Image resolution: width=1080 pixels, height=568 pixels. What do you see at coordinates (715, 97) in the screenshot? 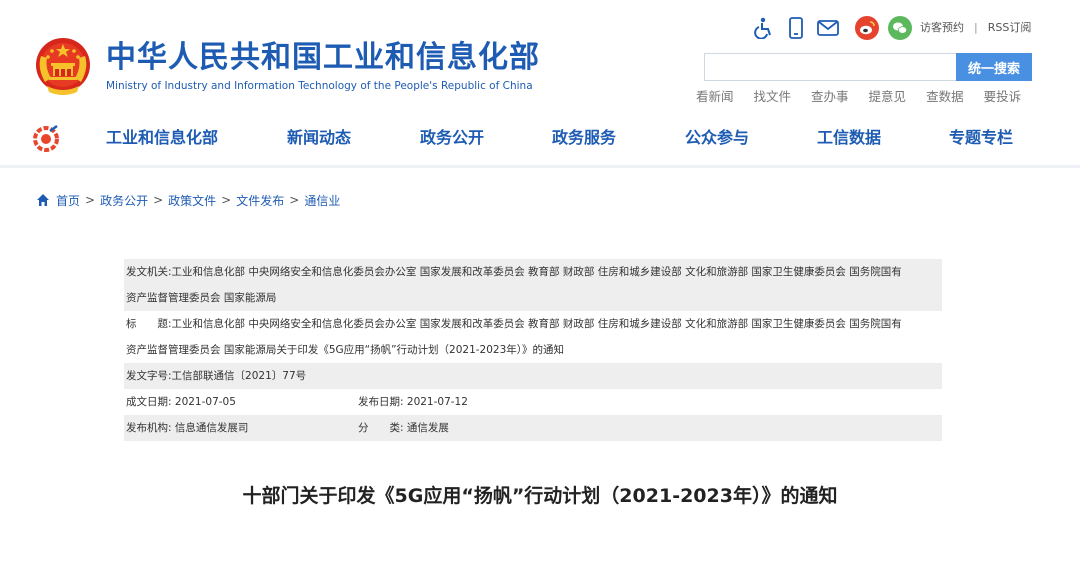
I see `quick-link-news: 看新闻` at bounding box center [715, 97].